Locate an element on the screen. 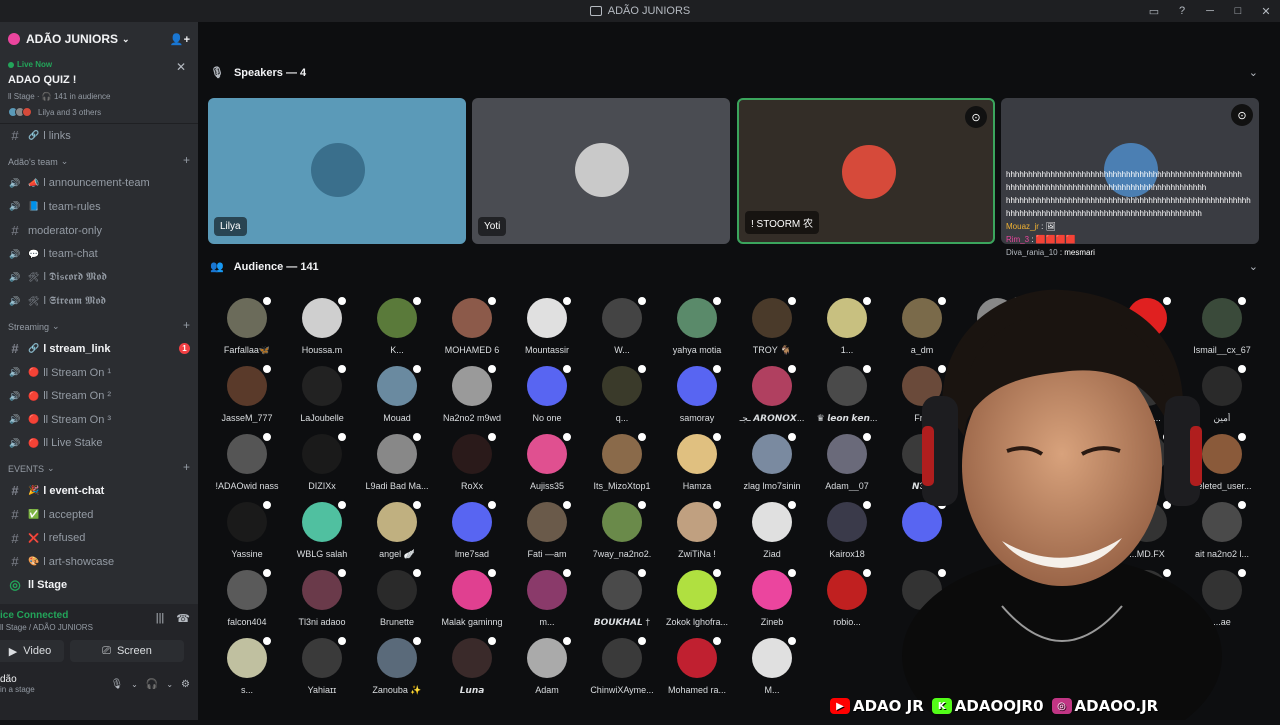  disconnect-icon: ☎ is located at coordinates (183, 618).